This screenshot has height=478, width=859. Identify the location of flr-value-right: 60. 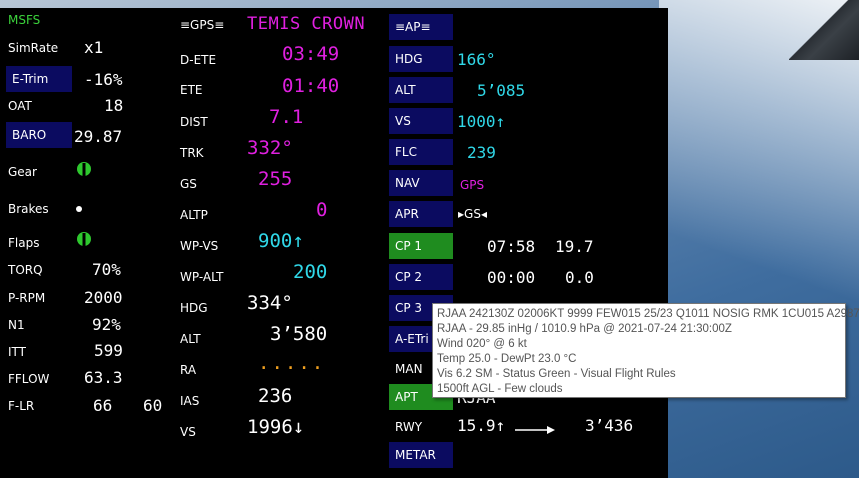
(153, 405).